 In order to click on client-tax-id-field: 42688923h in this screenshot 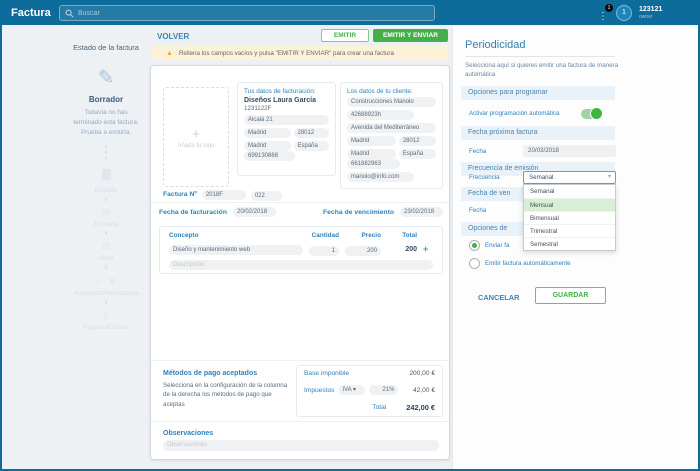, I will do `click(380, 115)`.